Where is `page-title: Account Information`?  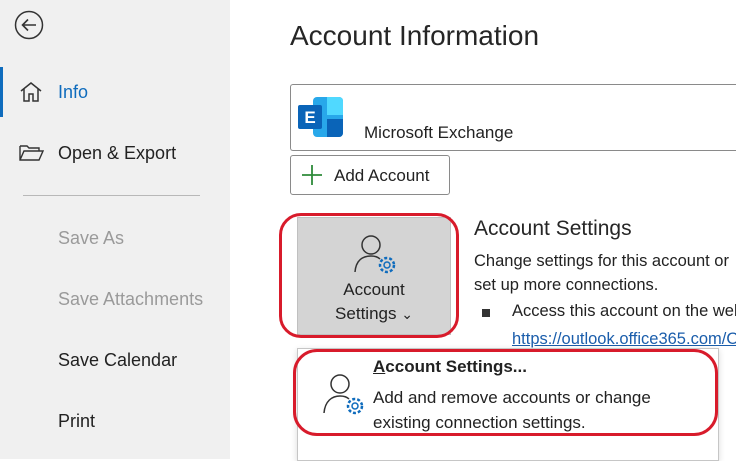 page-title: Account Information is located at coordinates (415, 35).